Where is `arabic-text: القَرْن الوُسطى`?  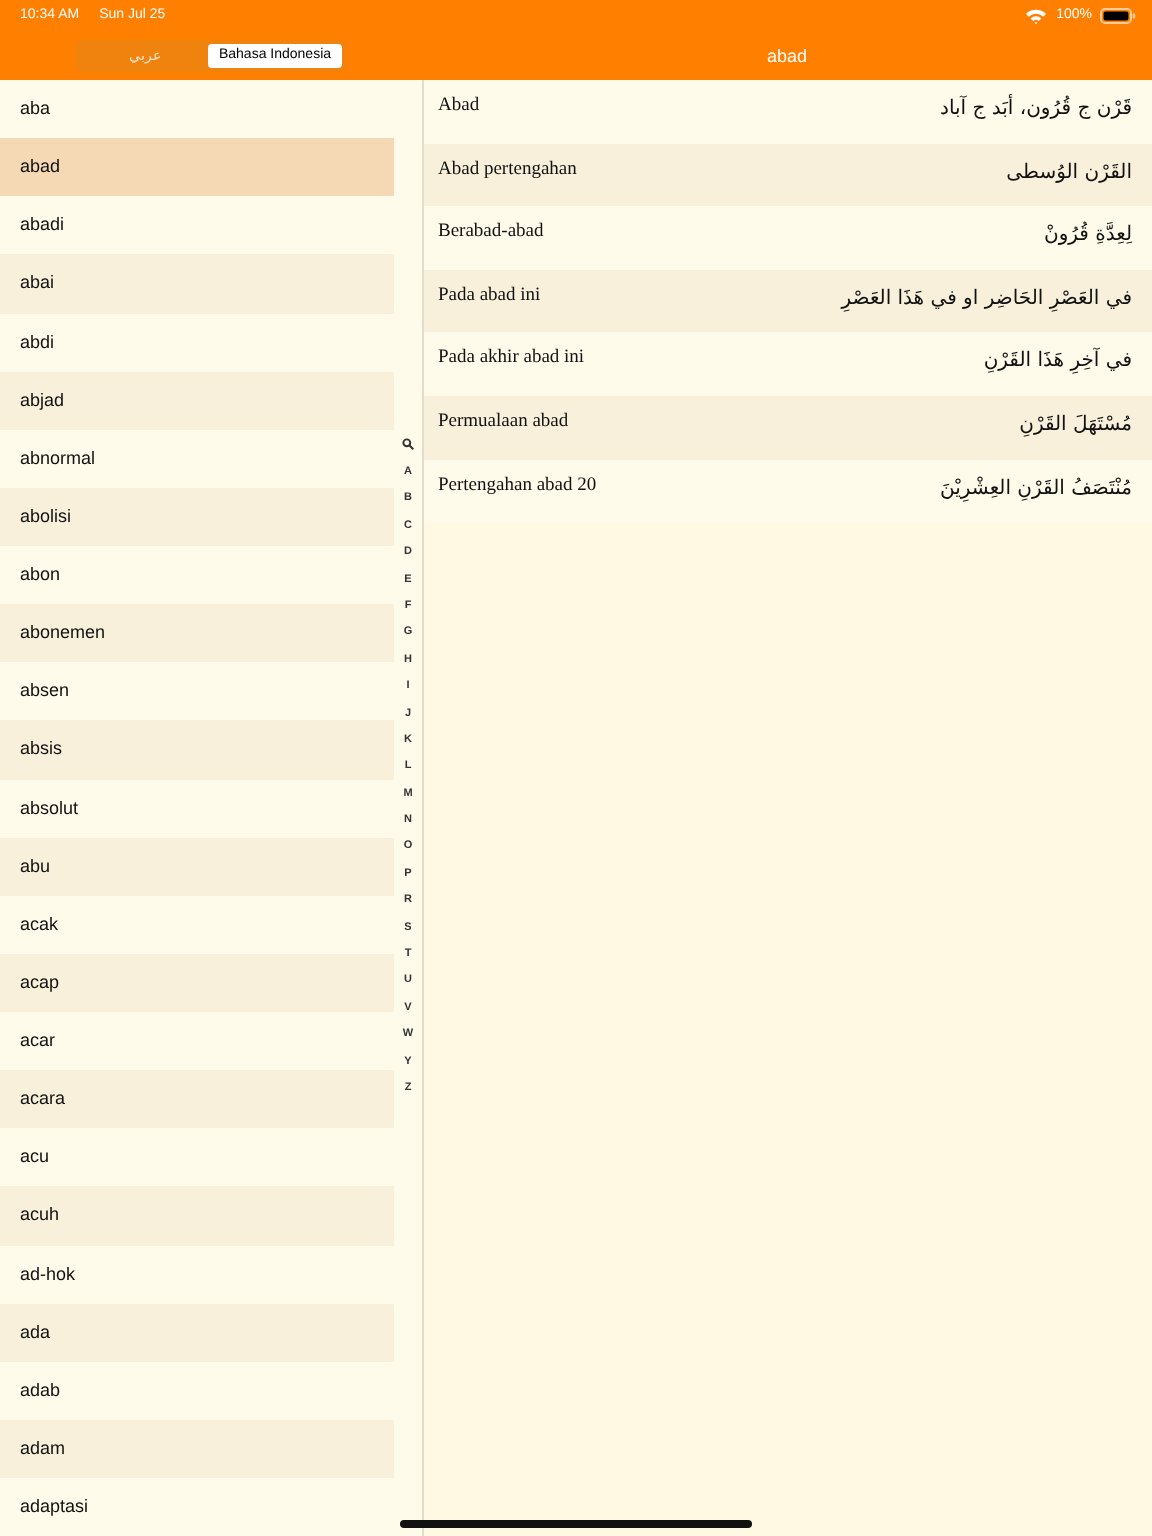 arabic-text: القَرْن الوُسطى is located at coordinates (1069, 171).